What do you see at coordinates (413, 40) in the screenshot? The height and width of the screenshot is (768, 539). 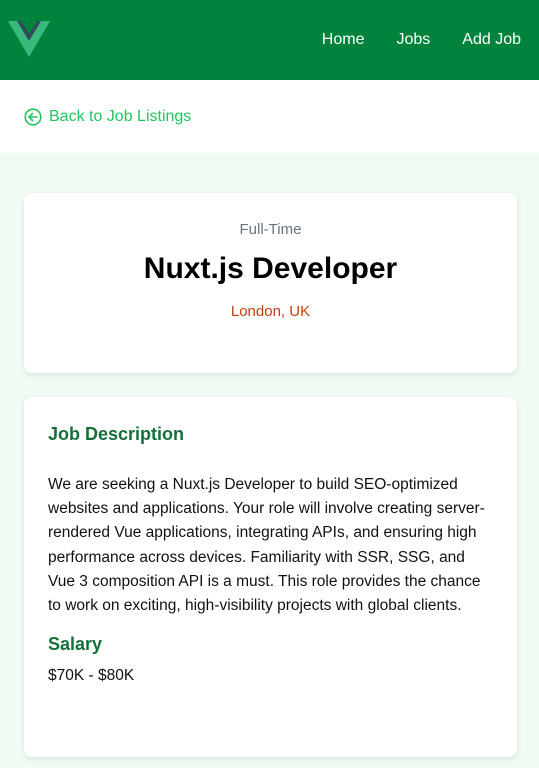 I see `nav-link-jobs: Jobs` at bounding box center [413, 40].